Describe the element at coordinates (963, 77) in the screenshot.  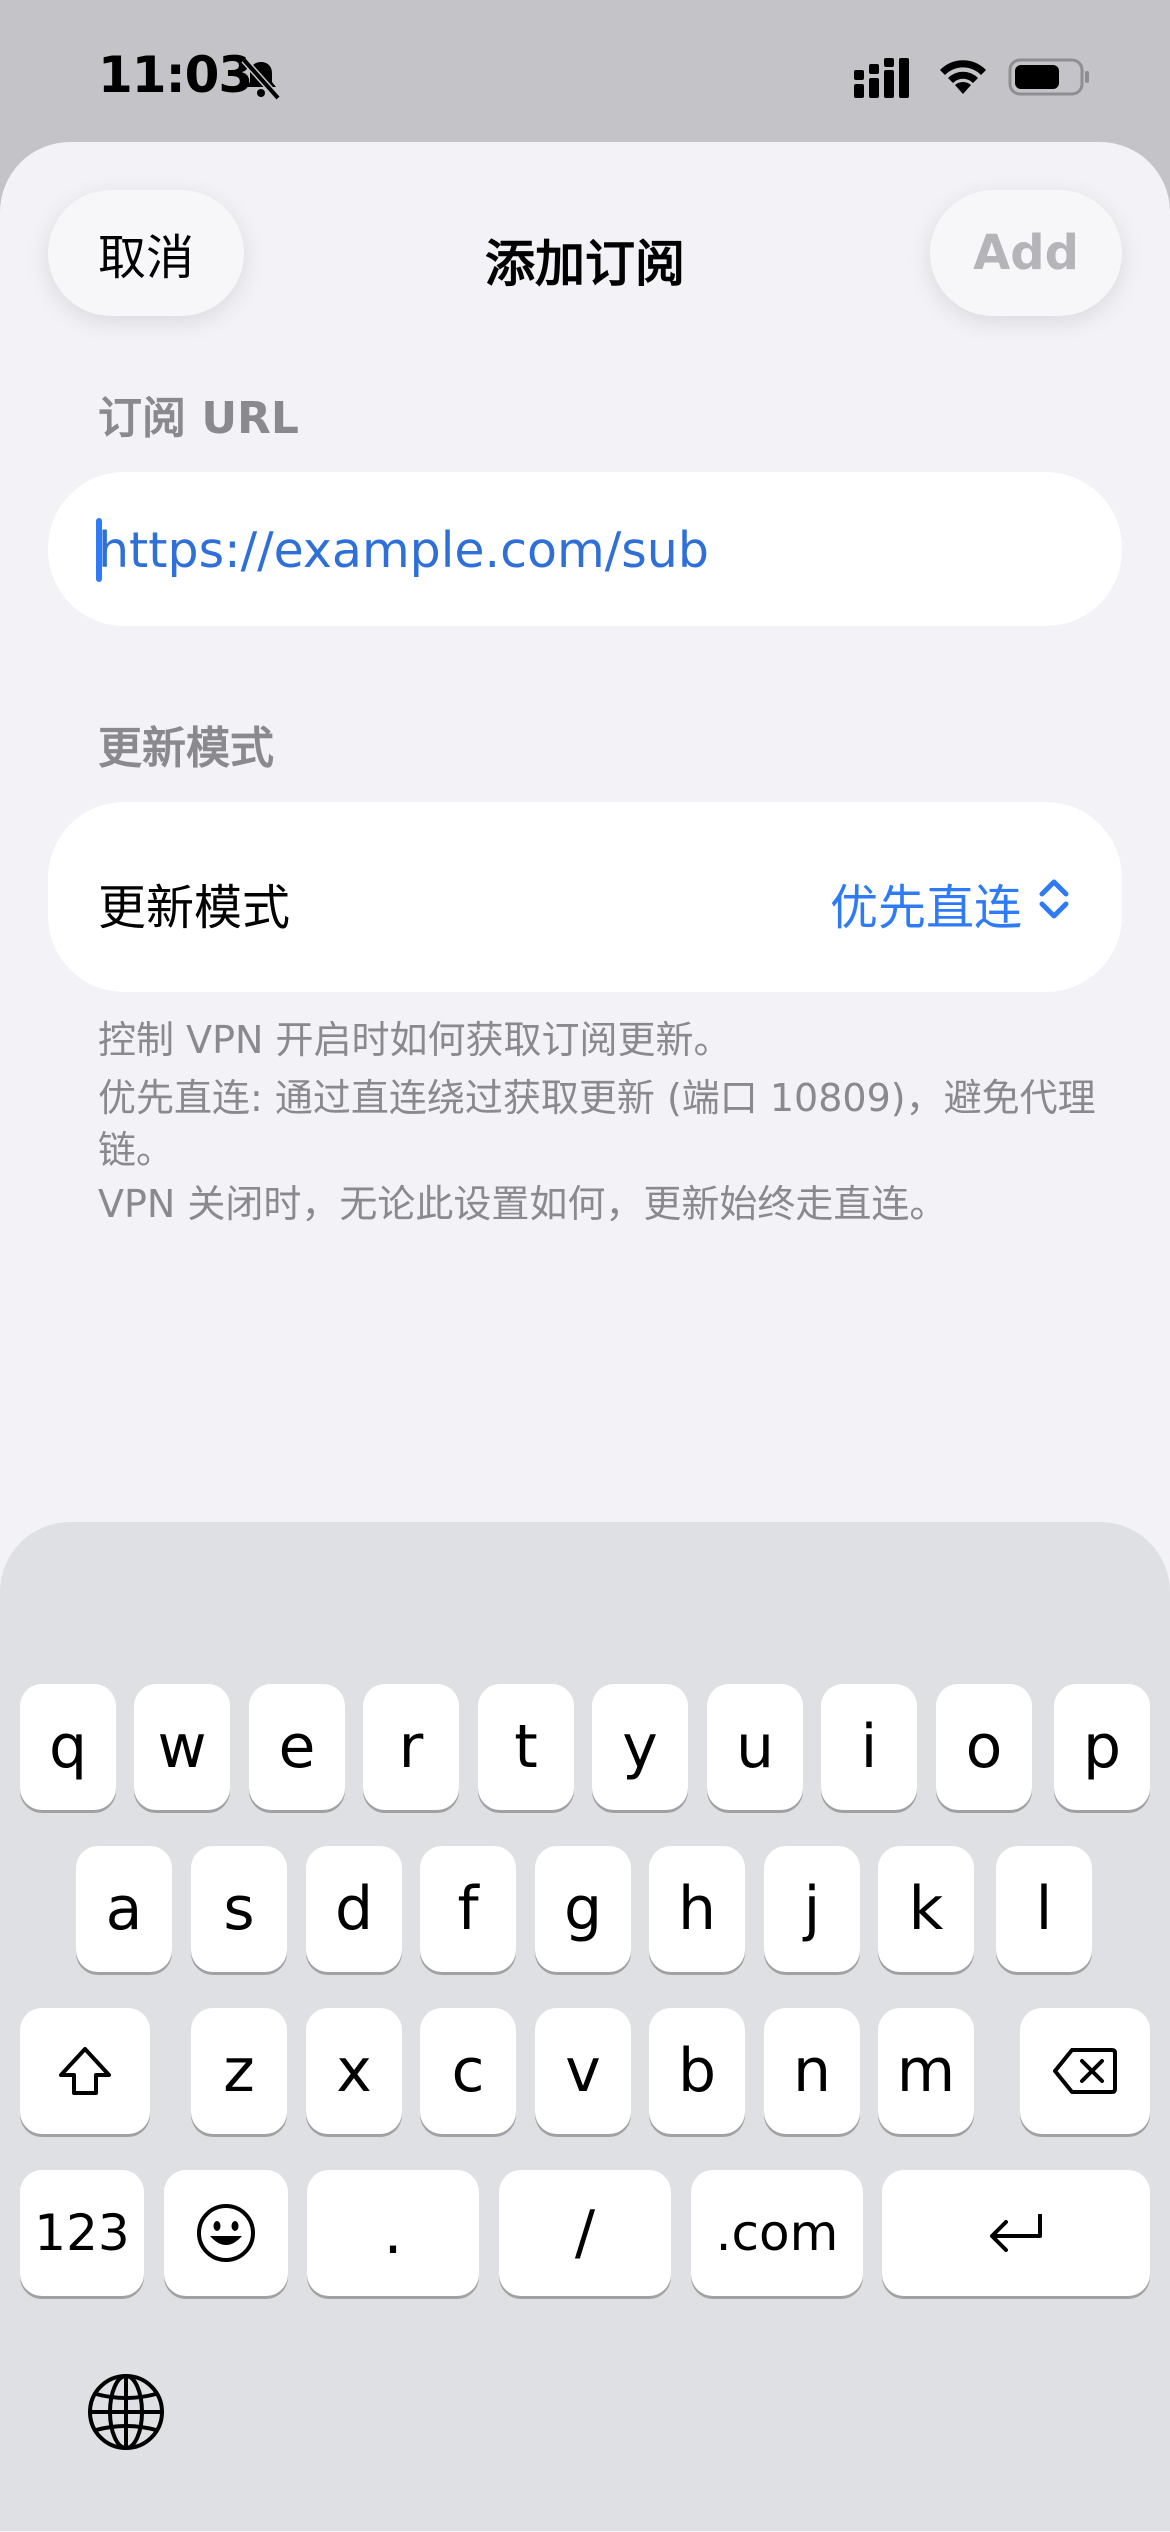
I see `wifi-icon` at that location.